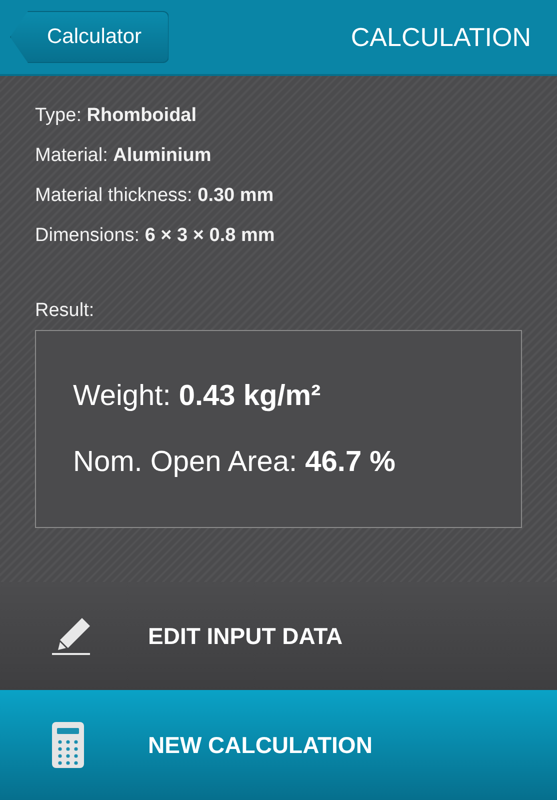 This screenshot has width=557, height=800. I want to click on detail-line: Type: Rhomboidal, so click(116, 116).